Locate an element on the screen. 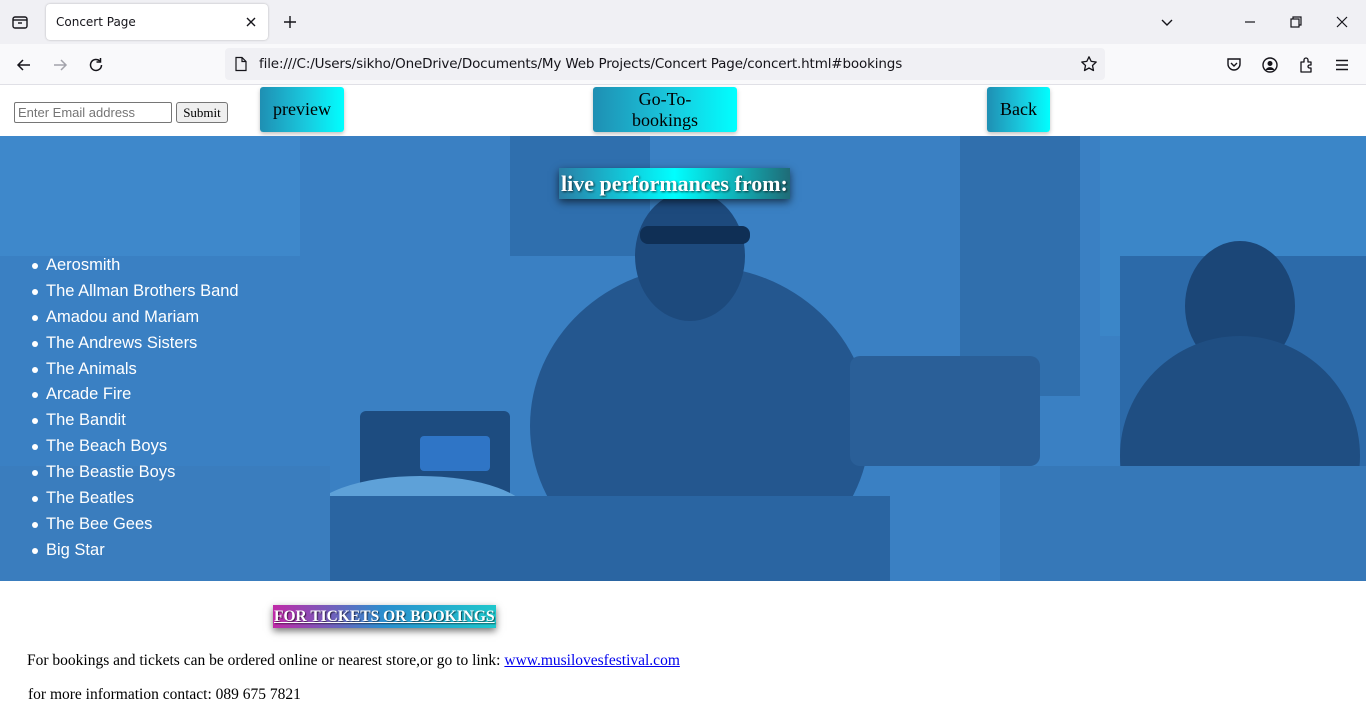 The height and width of the screenshot is (720, 1366). band-item: Amadou and Mariam is located at coordinates (135, 318).